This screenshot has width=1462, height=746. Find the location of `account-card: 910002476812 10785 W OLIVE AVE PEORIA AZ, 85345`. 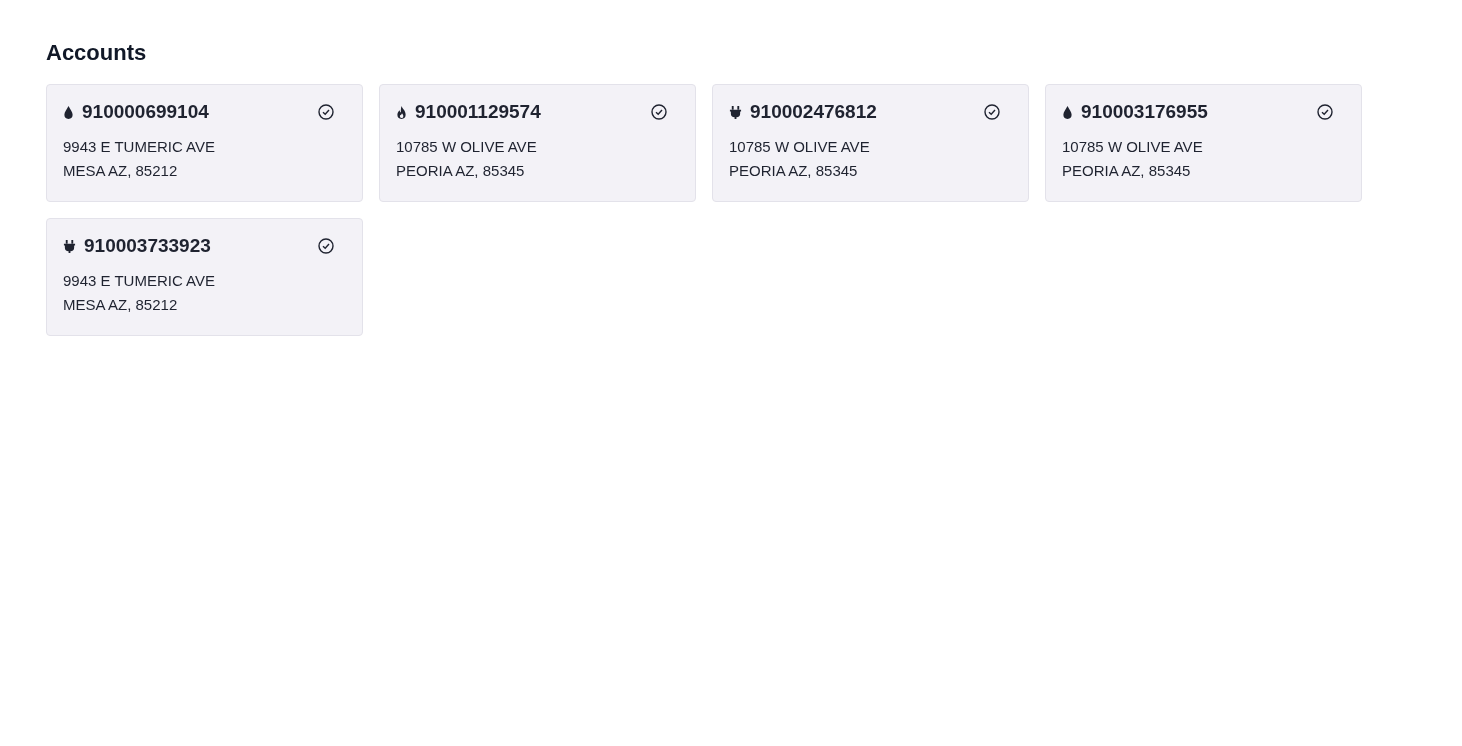

account-card: 910002476812 10785 W OLIVE AVE PEORIA AZ, 85345 is located at coordinates (870, 143).